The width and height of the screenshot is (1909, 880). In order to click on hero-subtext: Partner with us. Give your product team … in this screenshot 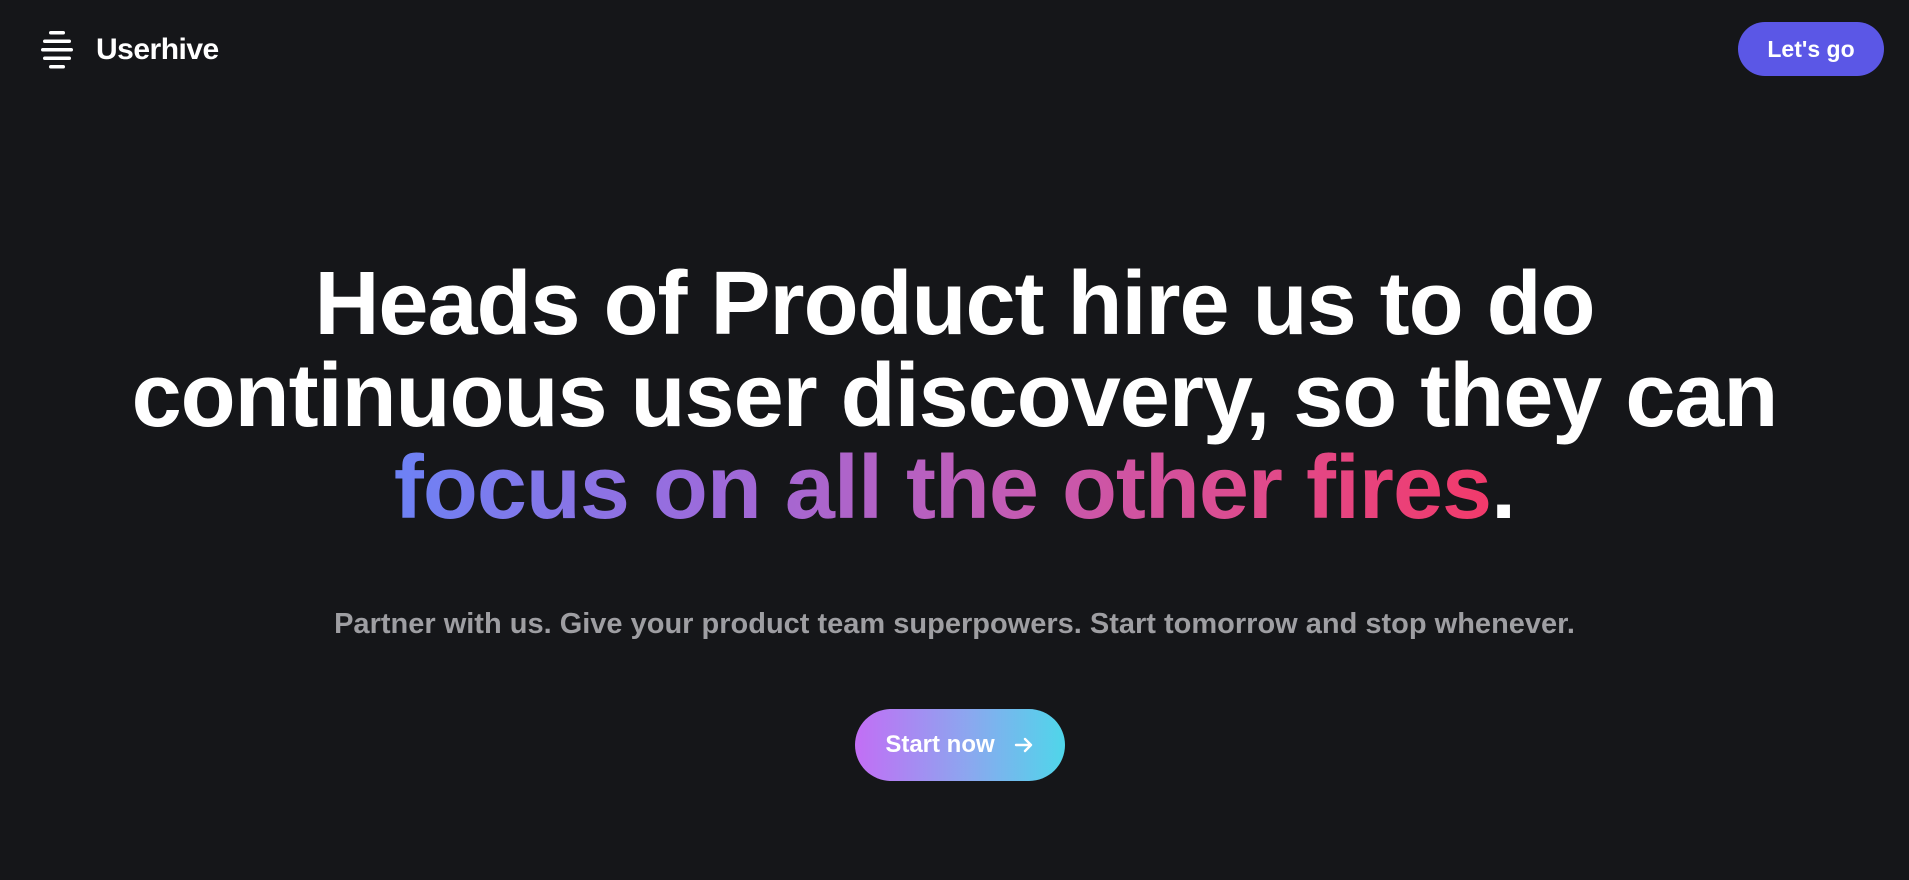, I will do `click(954, 624)`.